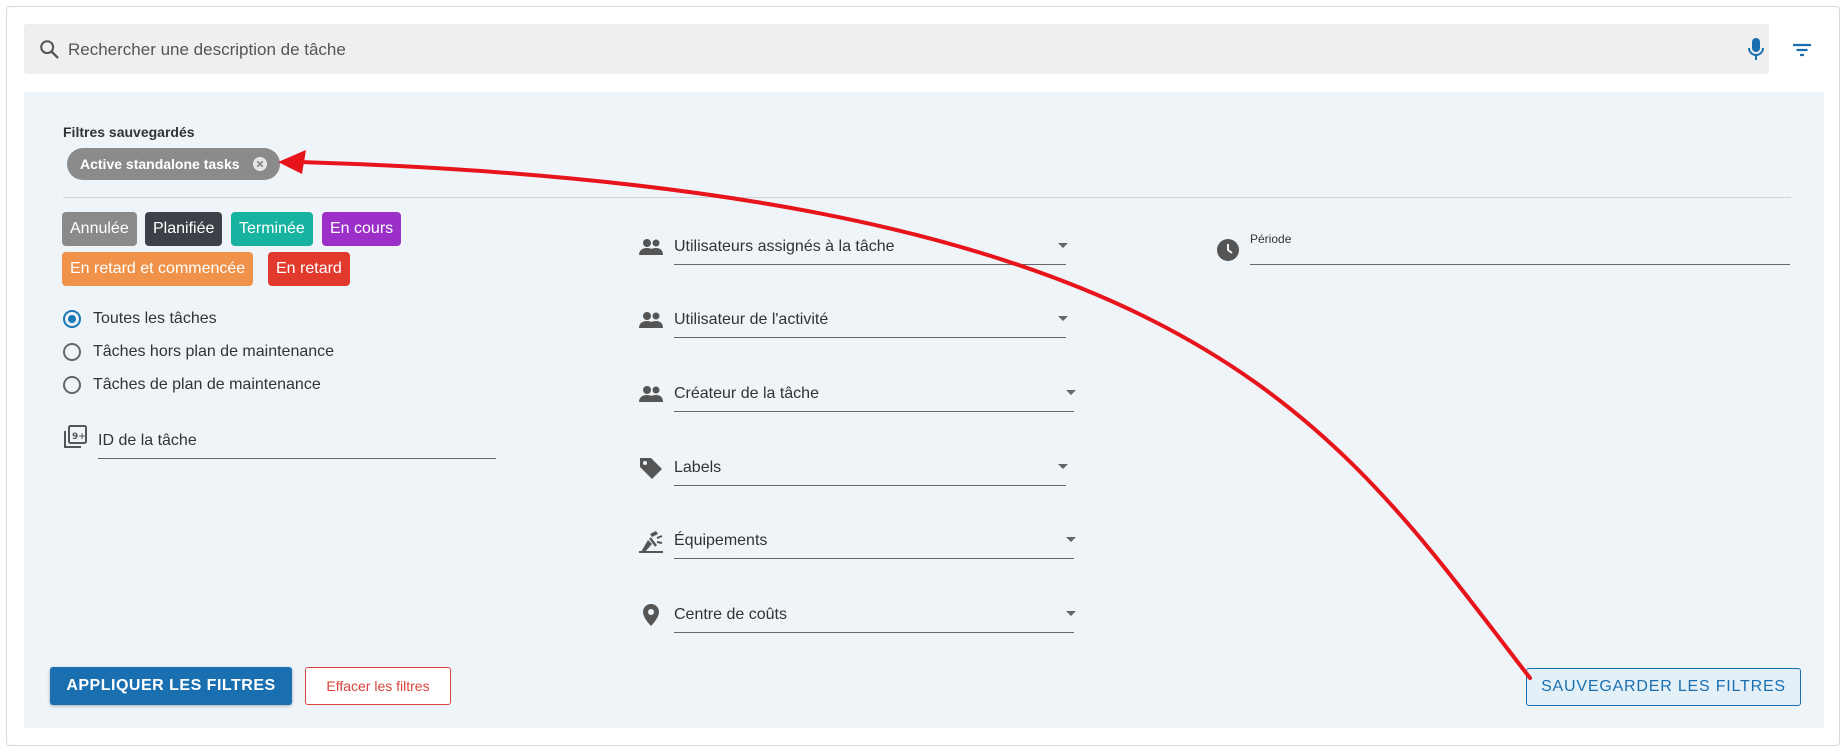 The height and width of the screenshot is (752, 1848). What do you see at coordinates (746, 393) in the screenshot?
I see `dropdown-label: Créateur de la tâche` at bounding box center [746, 393].